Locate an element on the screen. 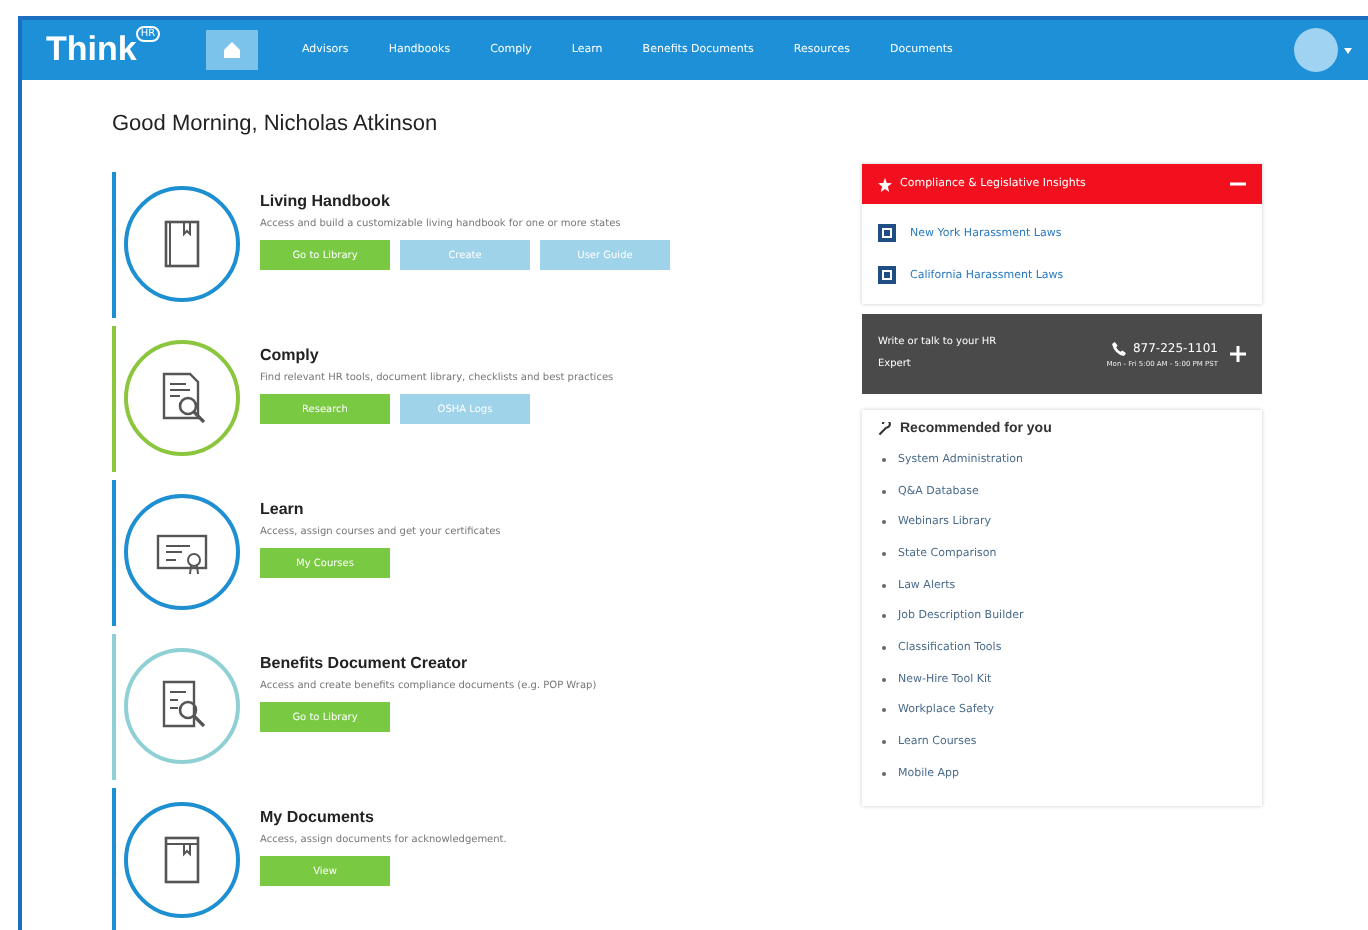 This screenshot has height=930, width=1368. star-icon is located at coordinates (885, 184).